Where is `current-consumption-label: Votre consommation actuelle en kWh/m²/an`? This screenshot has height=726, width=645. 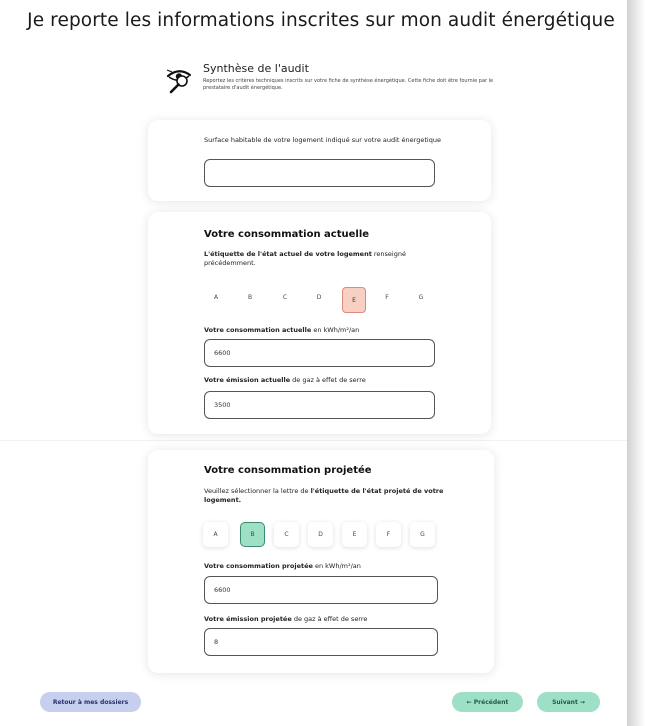
current-consumption-label: Votre consommation actuelle en kWh/m²/an is located at coordinates (281, 330).